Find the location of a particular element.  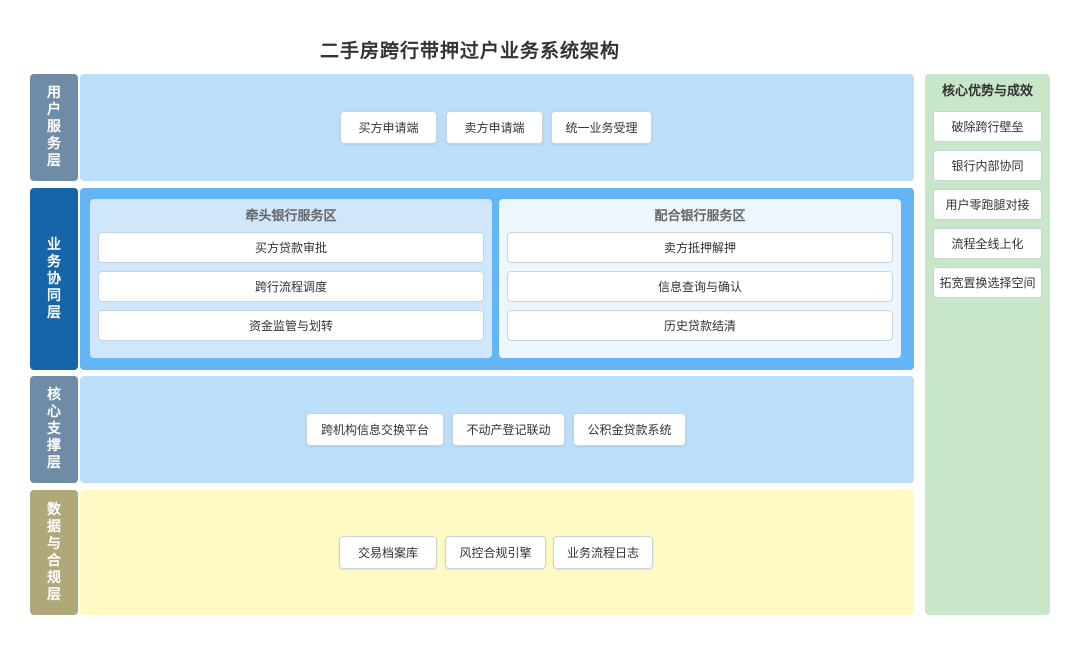

node-transaction-archive: 交易档案库 is located at coordinates (388, 552).